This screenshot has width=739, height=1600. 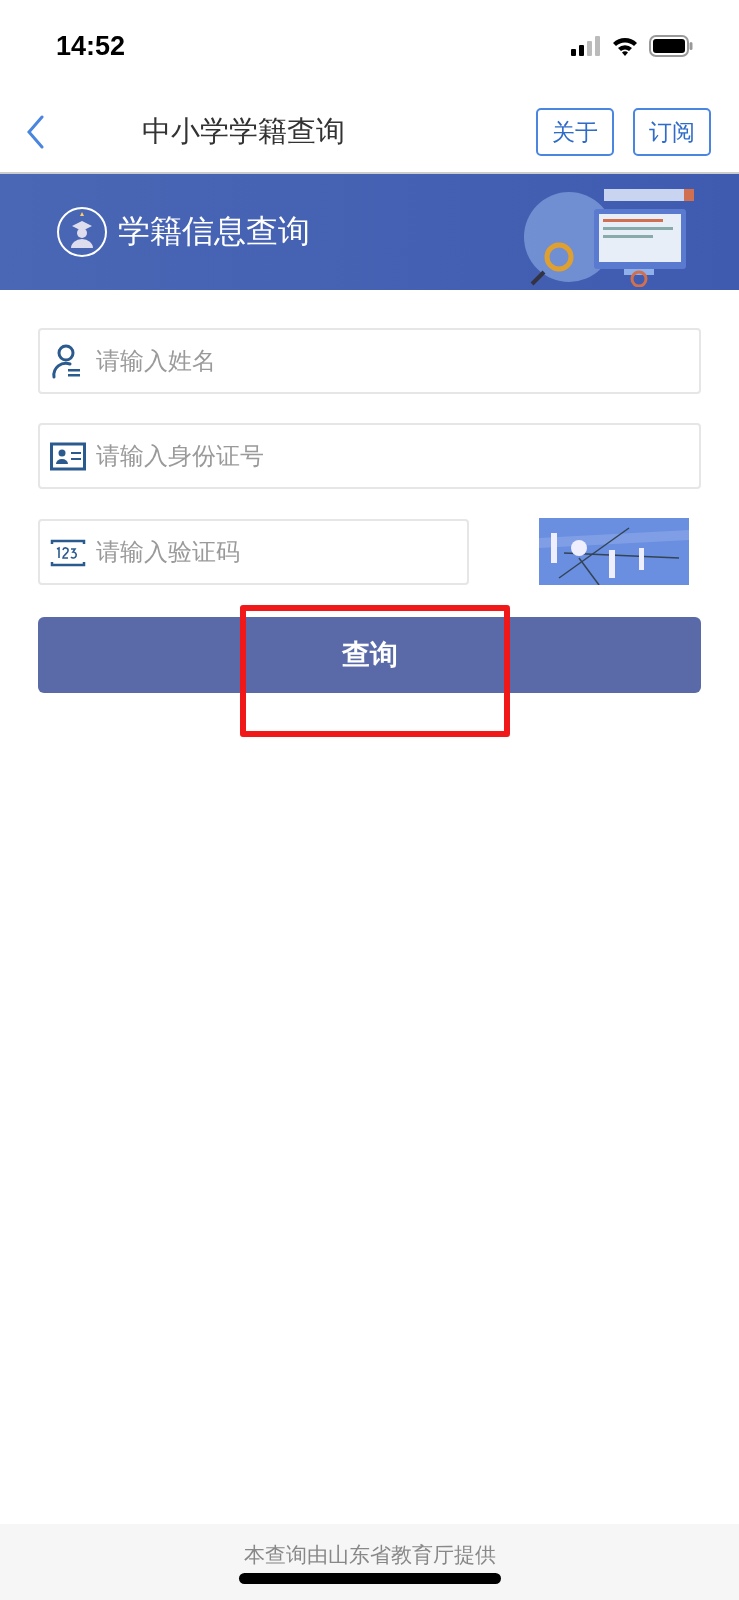 What do you see at coordinates (391, 361) in the screenshot?
I see `text-input: 请输入姓名` at bounding box center [391, 361].